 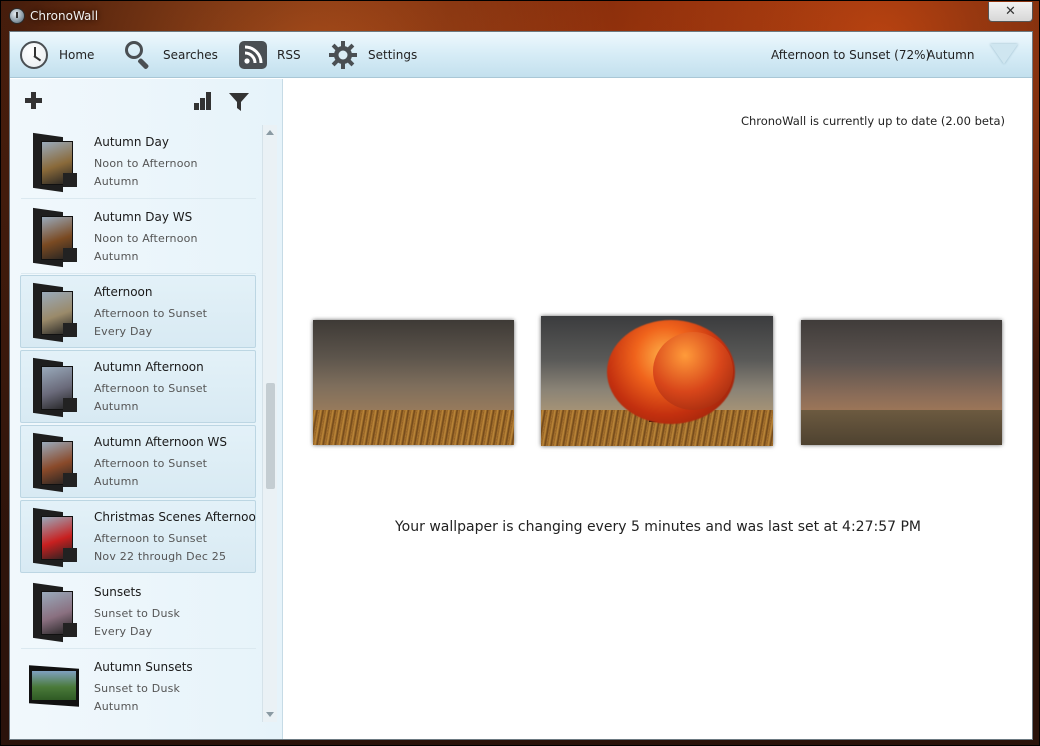 I want to click on theme-list-item: Autumn Day WS Noon to Afternoon Autumn, so click(x=138, y=237).